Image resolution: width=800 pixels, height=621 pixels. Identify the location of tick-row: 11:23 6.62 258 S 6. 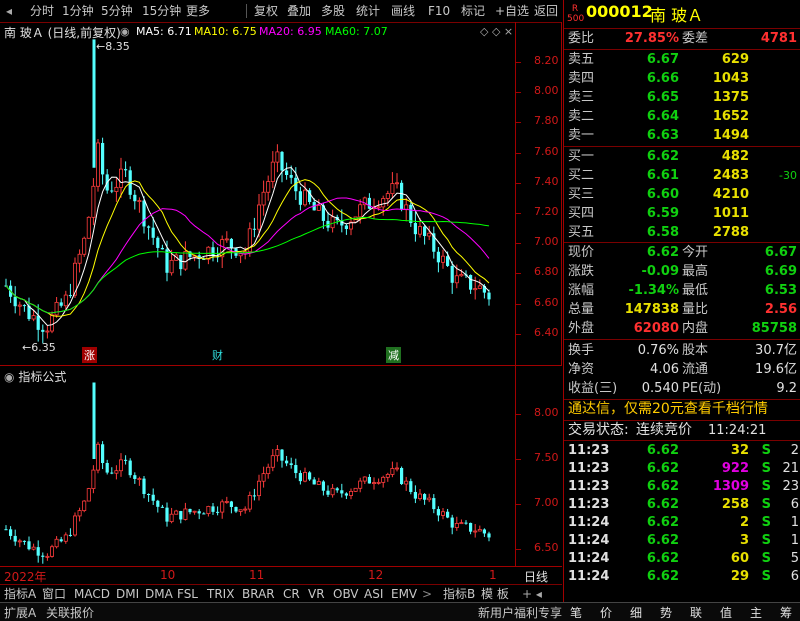
(682, 504).